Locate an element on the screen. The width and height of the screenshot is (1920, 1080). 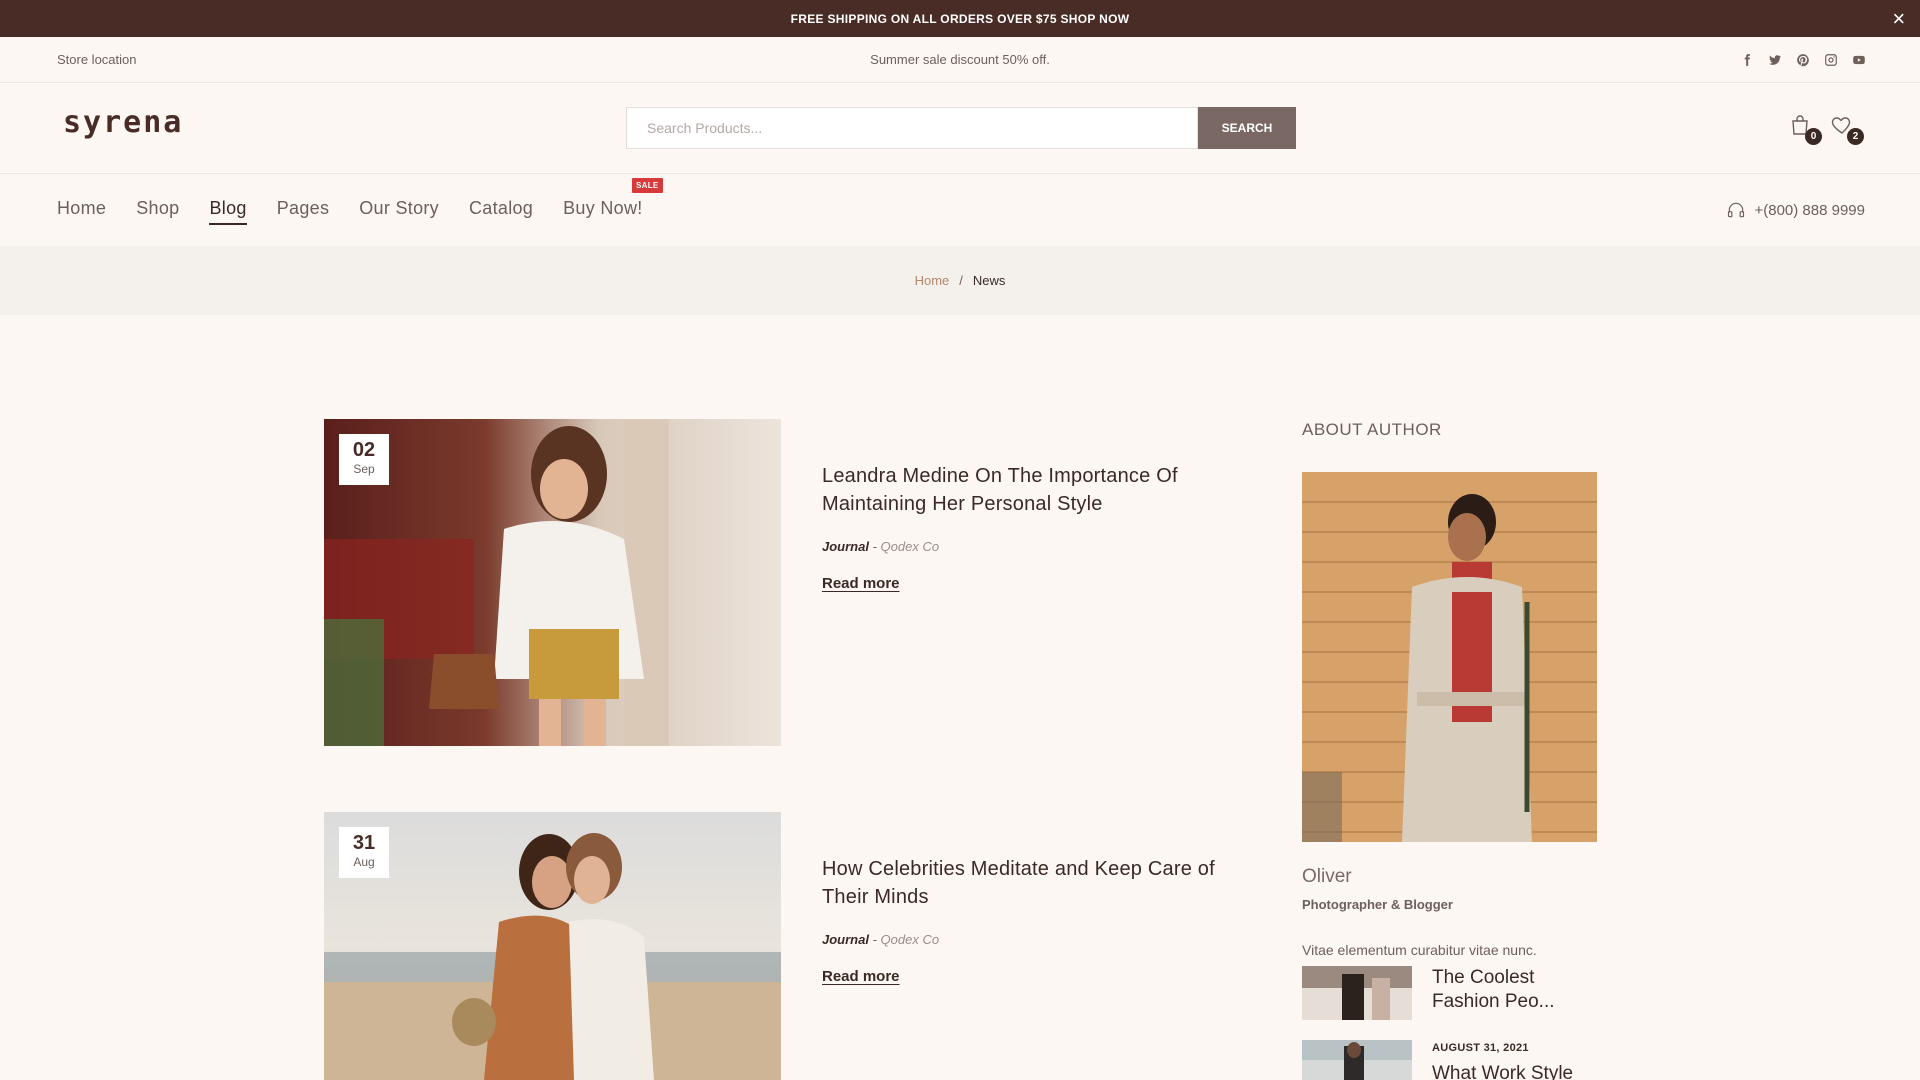
sale-message: Summer sale discount 50% off. is located at coordinates (960, 59).